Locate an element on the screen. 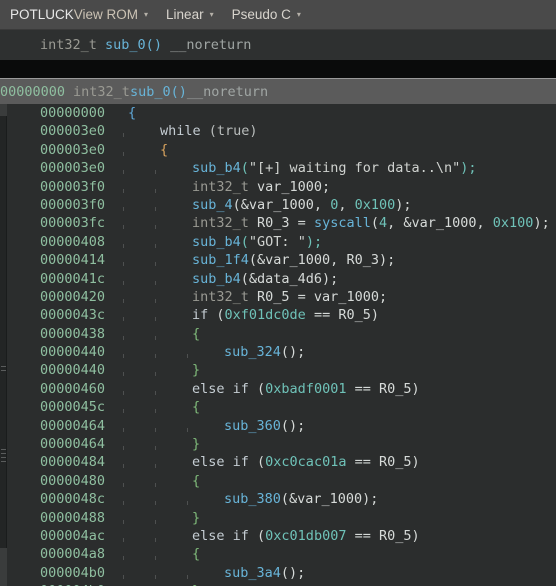  code-line: 000004b0 sub_3a4(); is located at coordinates (281, 573).